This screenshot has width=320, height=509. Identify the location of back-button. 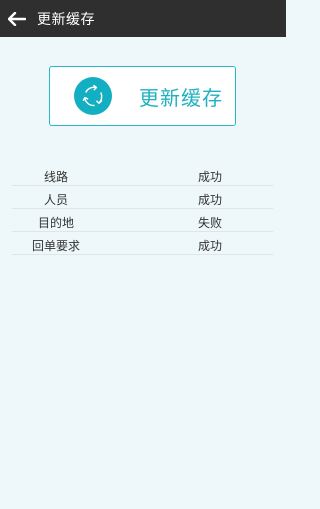
(17, 18).